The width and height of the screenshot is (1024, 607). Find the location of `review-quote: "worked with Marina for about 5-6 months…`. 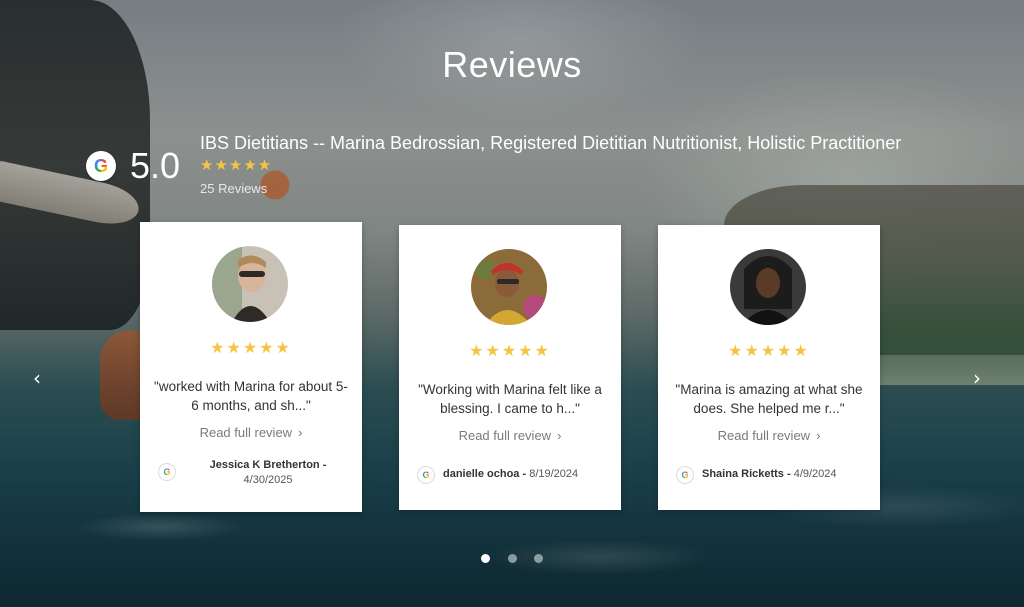

review-quote: "worked with Marina for about 5-6 months… is located at coordinates (251, 396).